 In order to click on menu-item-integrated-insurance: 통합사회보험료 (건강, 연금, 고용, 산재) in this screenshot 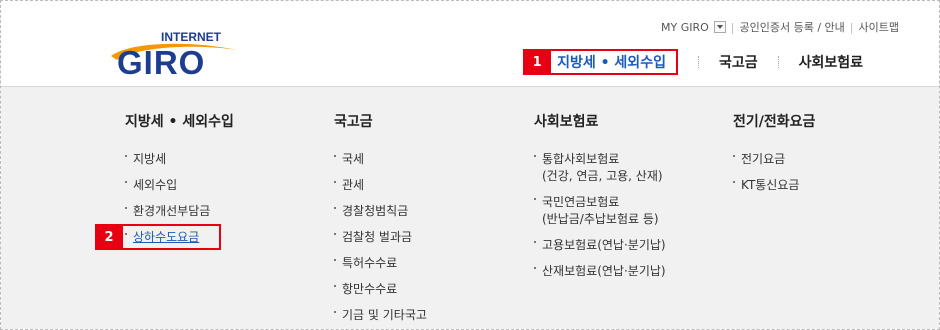, I will do `click(600, 168)`.